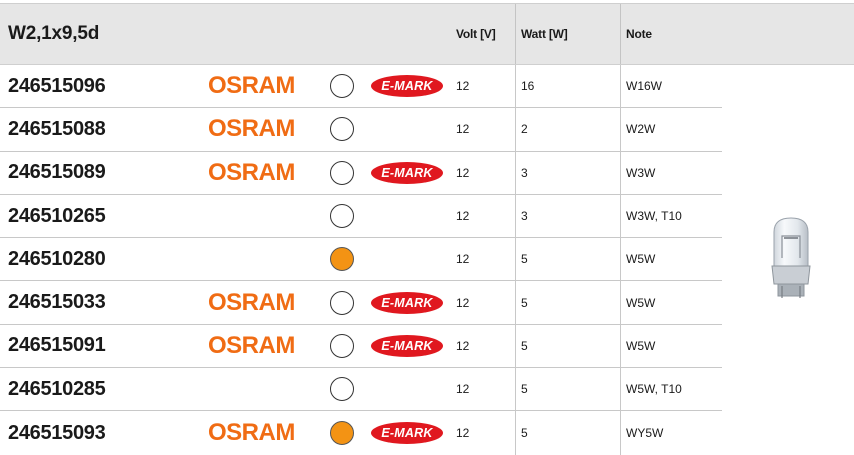 The height and width of the screenshot is (455, 854). I want to click on table-row: 246510280 12 5 W5W, so click(361, 260).